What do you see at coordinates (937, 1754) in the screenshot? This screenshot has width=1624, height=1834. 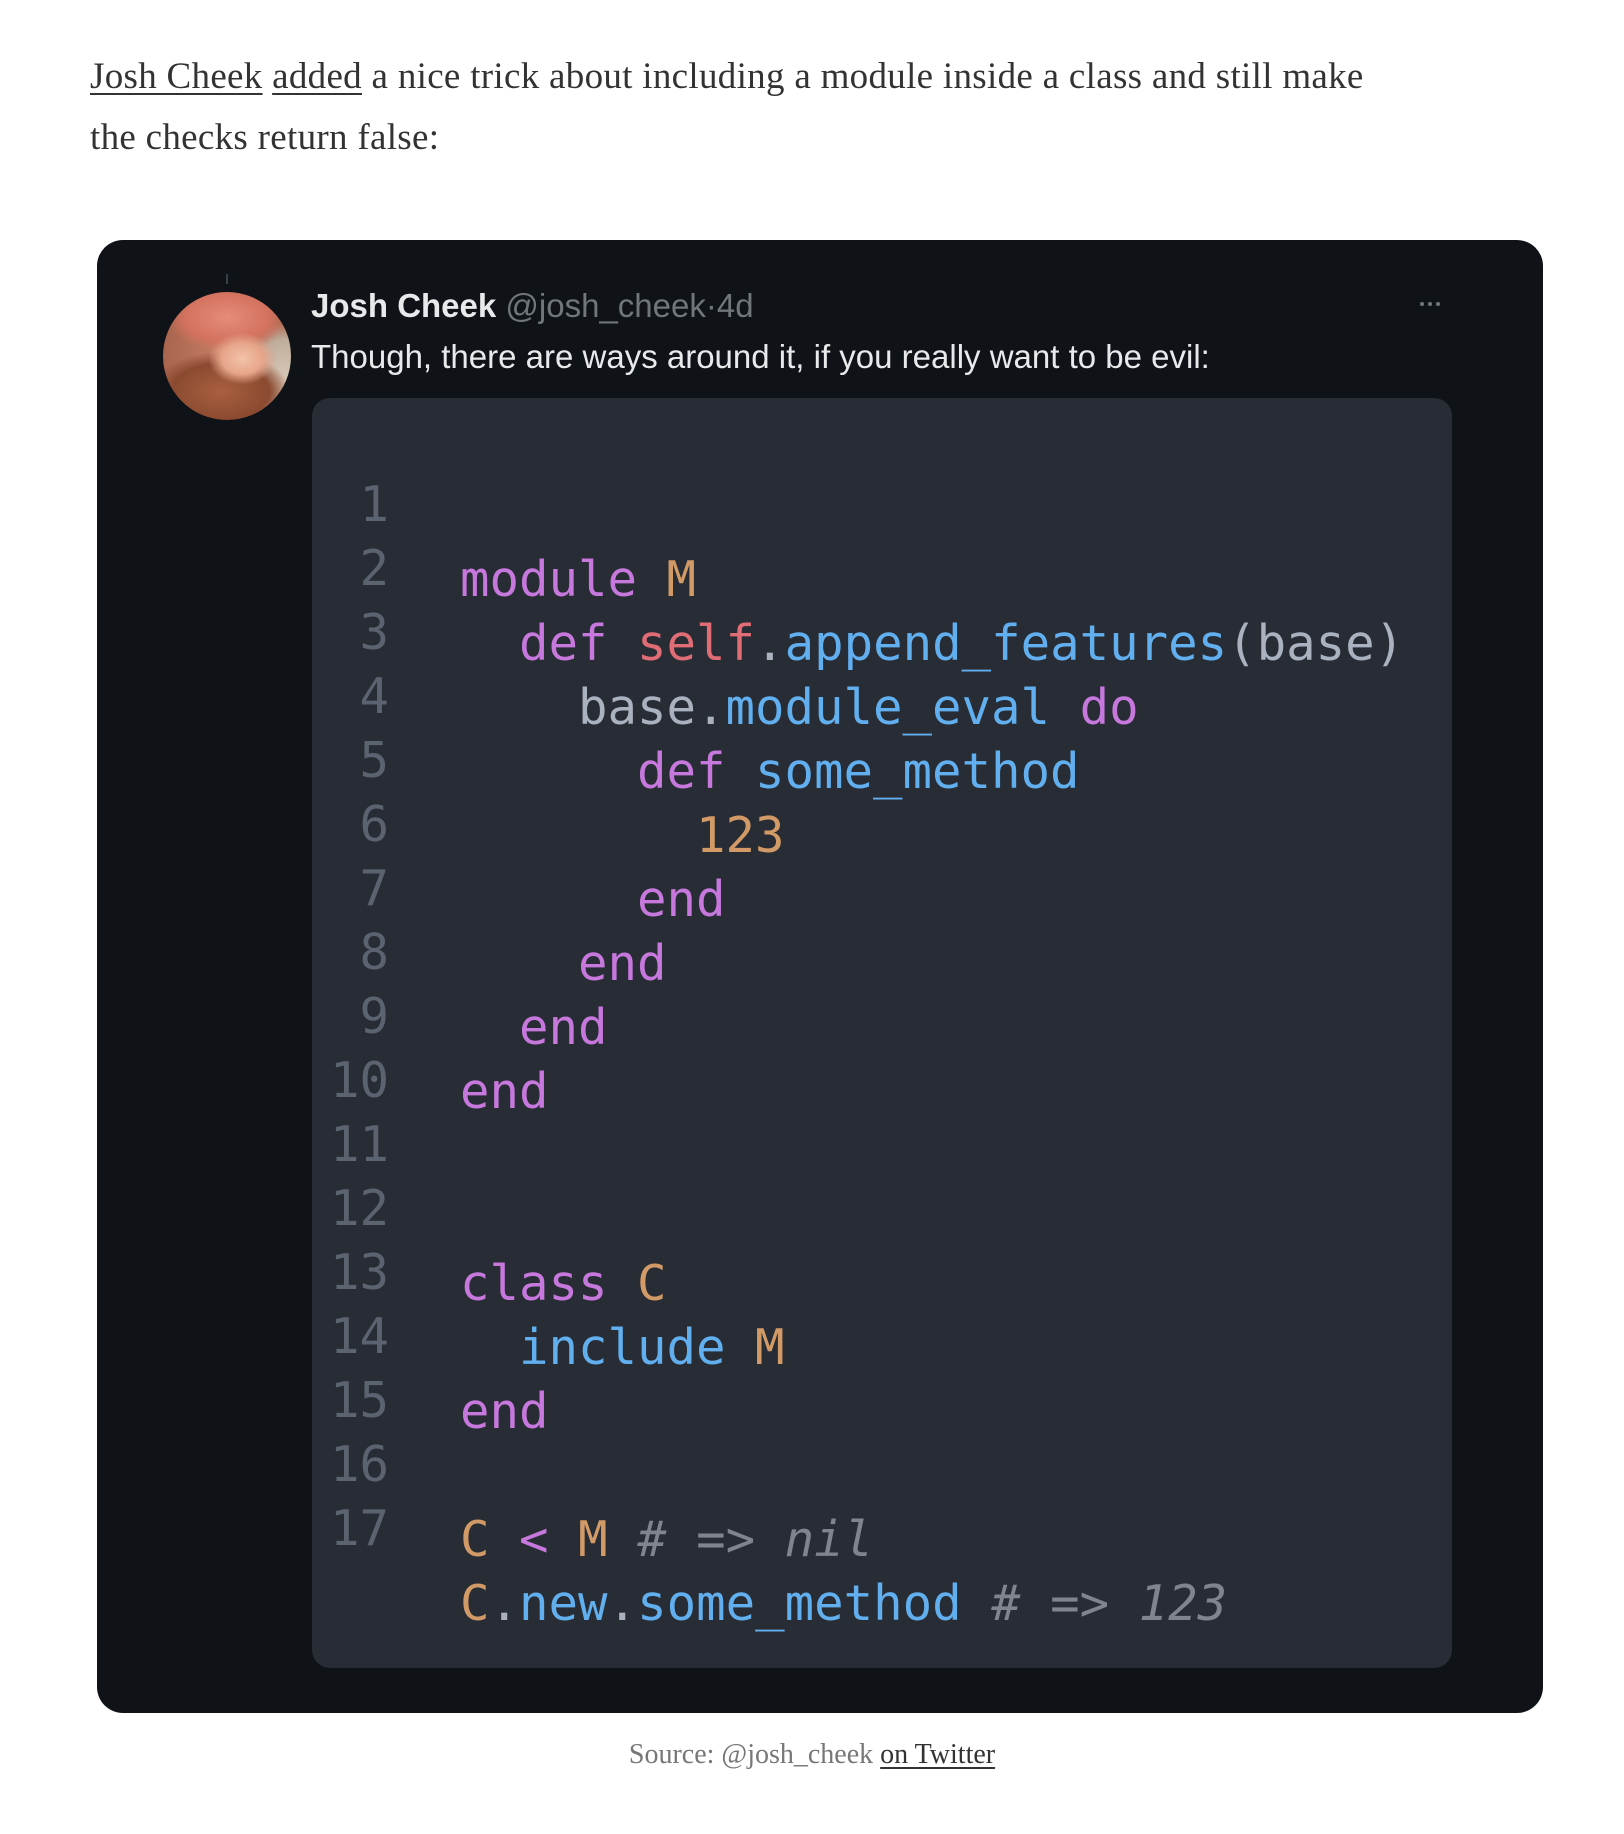 I see `caption-twitter-link: on Twitter` at bounding box center [937, 1754].